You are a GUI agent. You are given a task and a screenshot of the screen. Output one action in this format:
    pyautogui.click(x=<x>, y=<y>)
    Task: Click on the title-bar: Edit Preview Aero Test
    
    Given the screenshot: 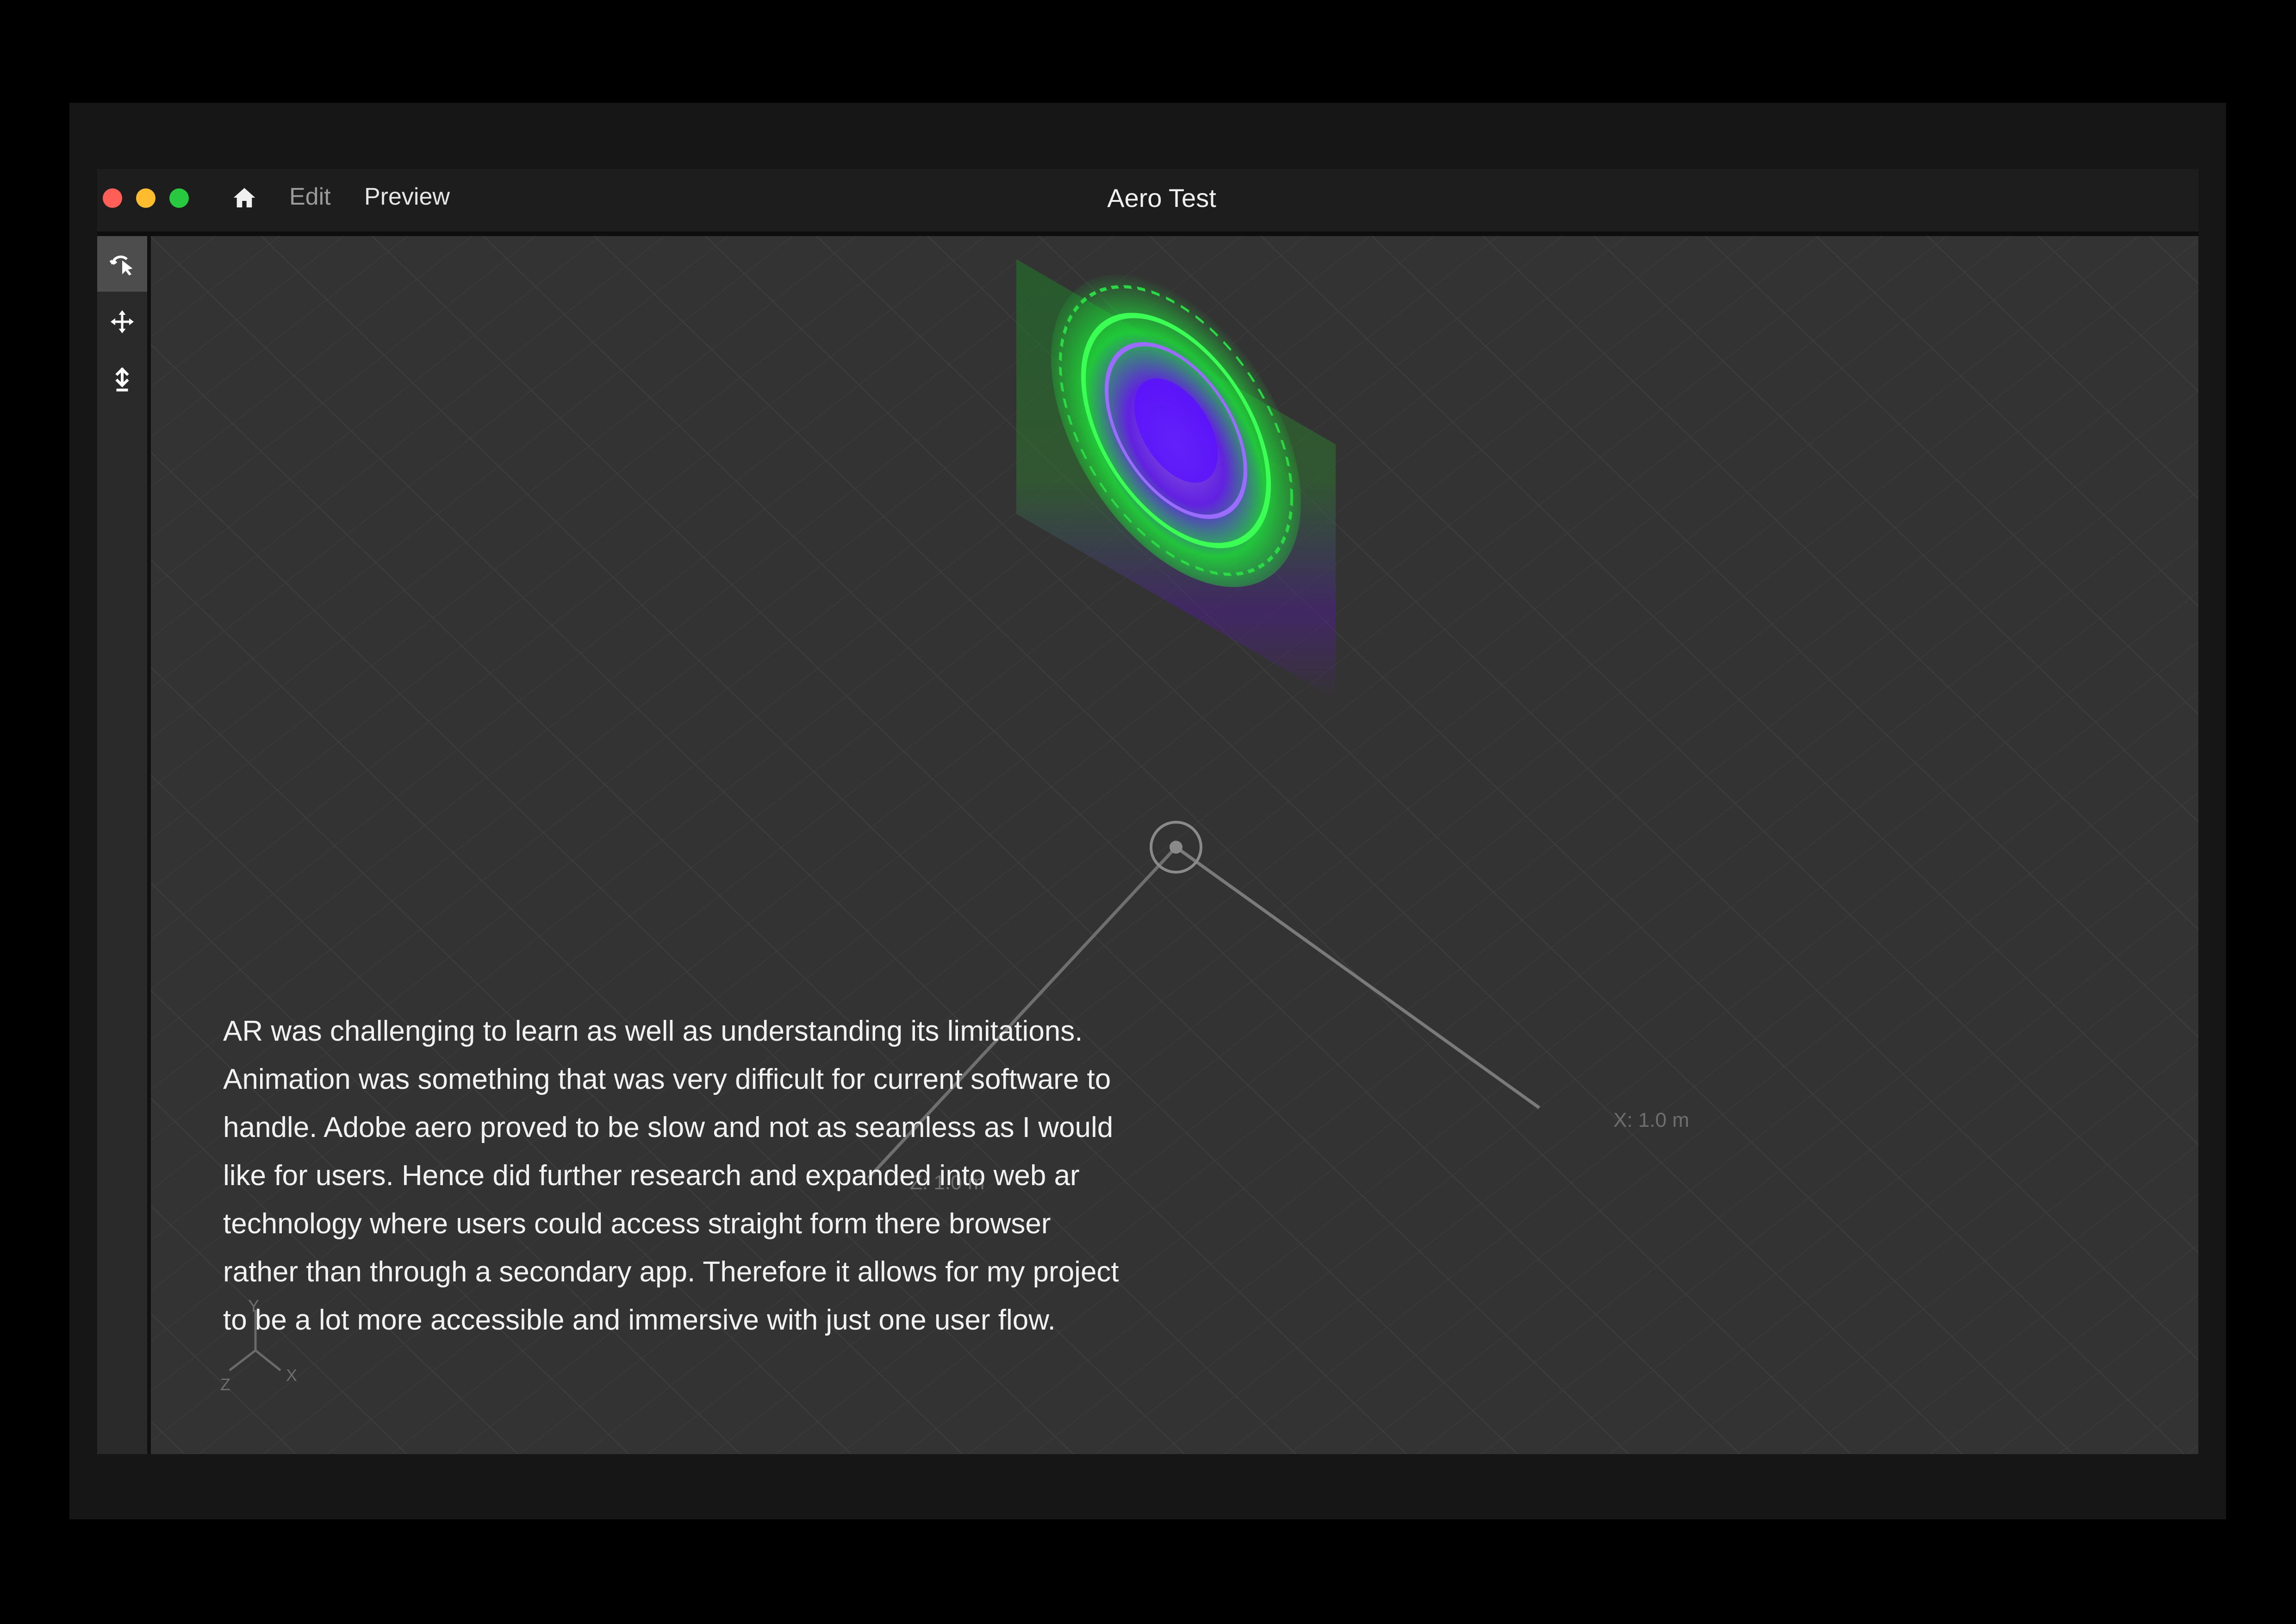 What is the action you would take?
    pyautogui.click(x=1147, y=202)
    